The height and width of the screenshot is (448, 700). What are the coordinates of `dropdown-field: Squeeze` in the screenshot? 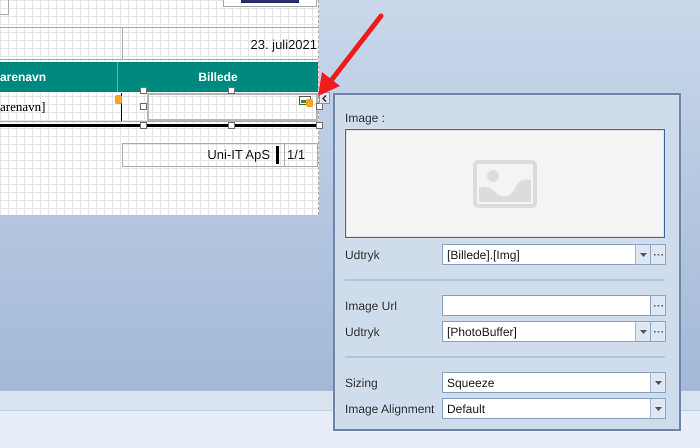 It's located at (554, 382).